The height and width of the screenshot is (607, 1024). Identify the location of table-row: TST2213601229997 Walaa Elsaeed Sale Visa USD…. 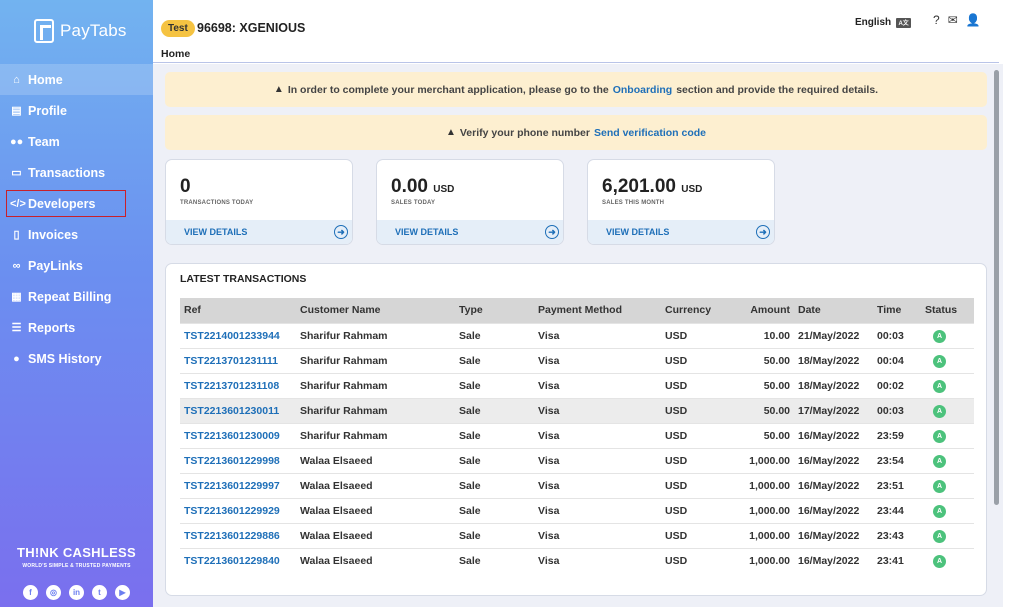
(577, 485).